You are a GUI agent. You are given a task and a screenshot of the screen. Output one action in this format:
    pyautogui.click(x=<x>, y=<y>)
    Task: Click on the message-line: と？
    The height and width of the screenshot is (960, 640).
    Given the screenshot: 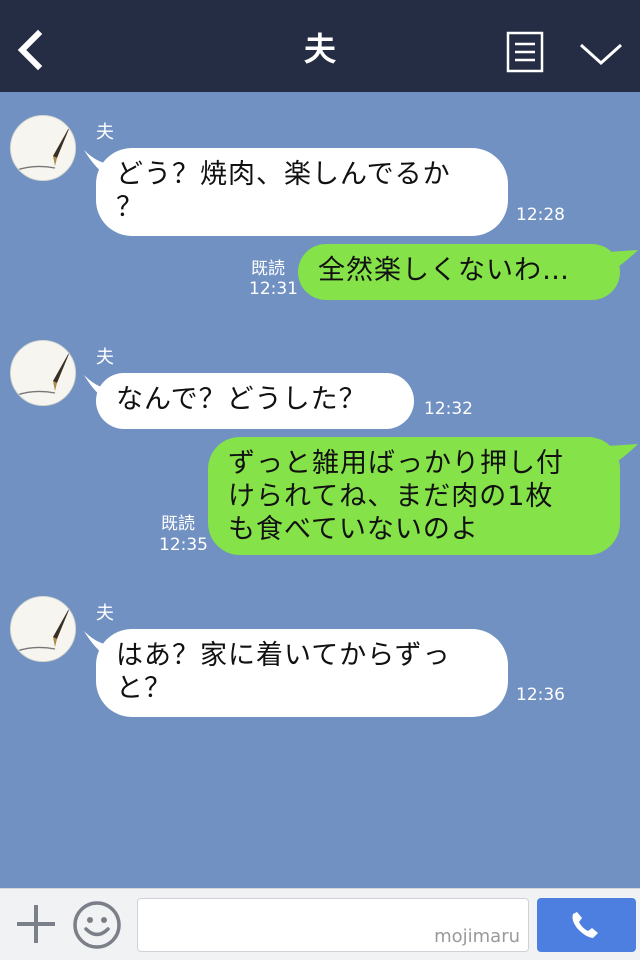 What is the action you would take?
    pyautogui.click(x=144, y=688)
    